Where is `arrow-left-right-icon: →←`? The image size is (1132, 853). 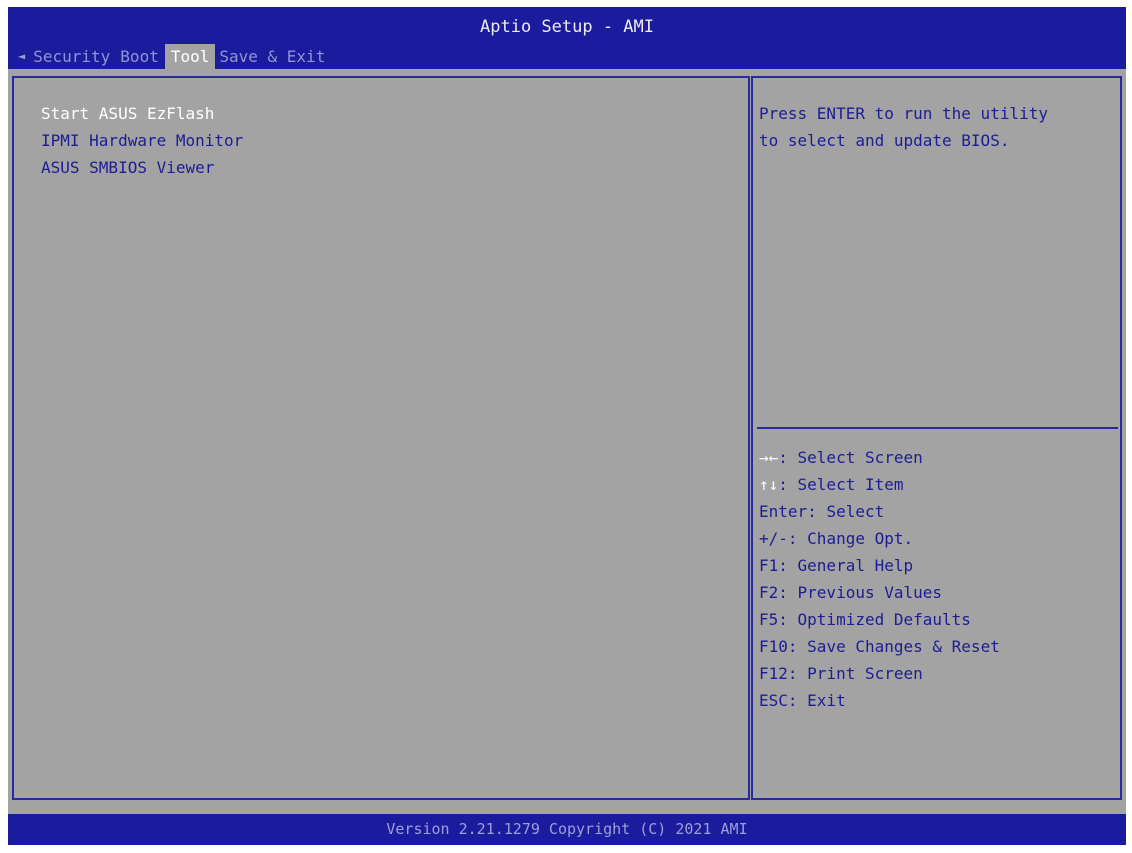 arrow-left-right-icon: →← is located at coordinates (769, 457).